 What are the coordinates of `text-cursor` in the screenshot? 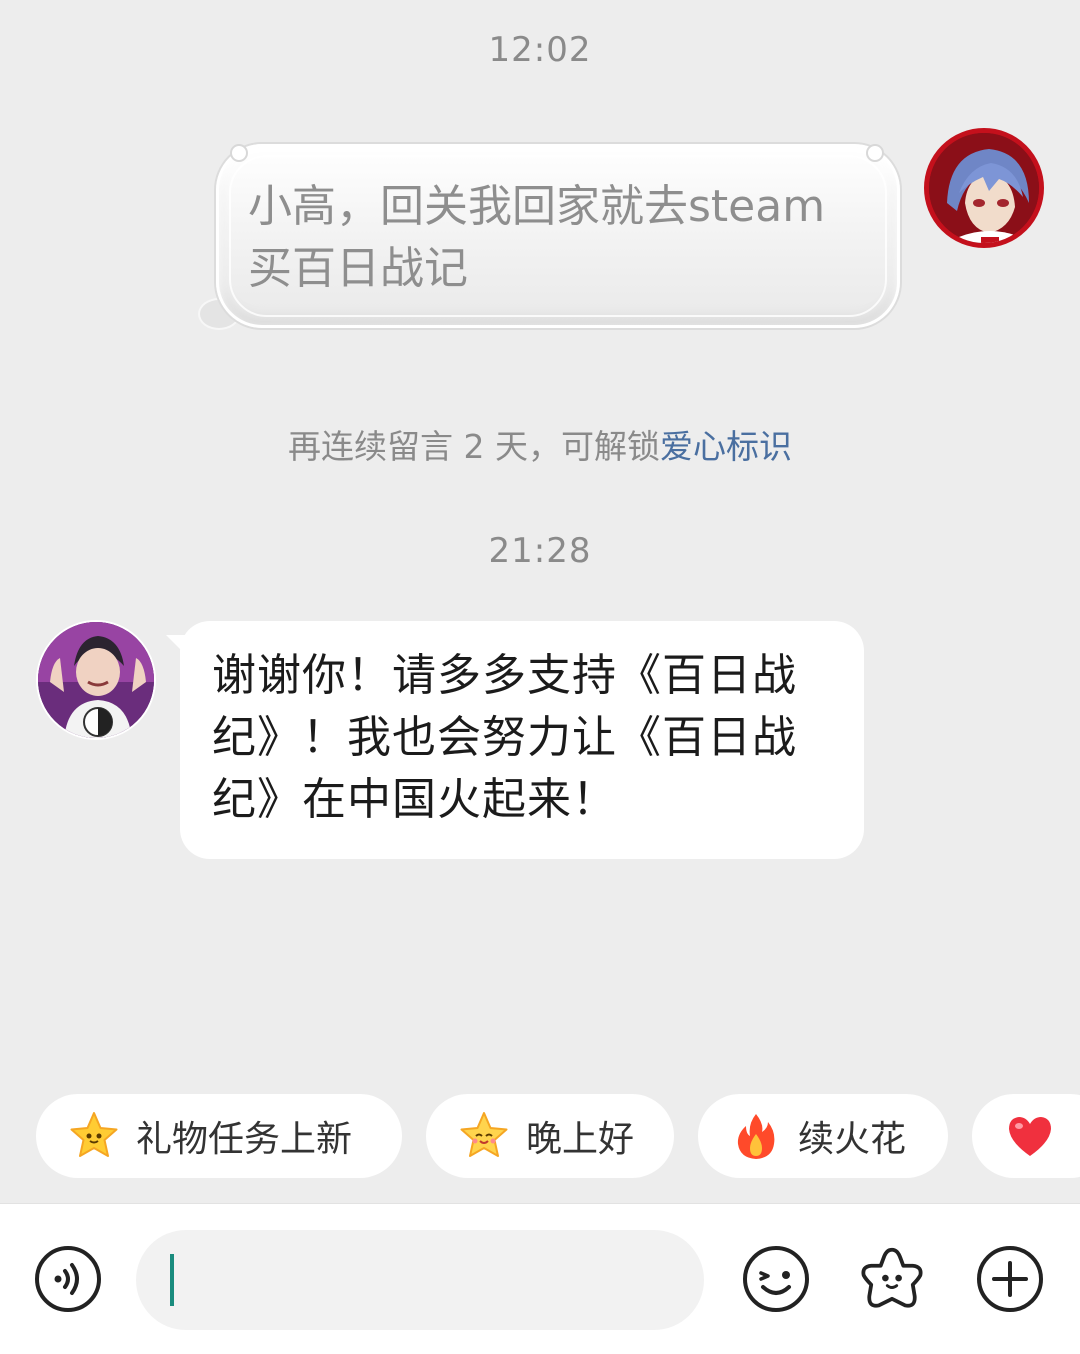 It's located at (172, 1280).